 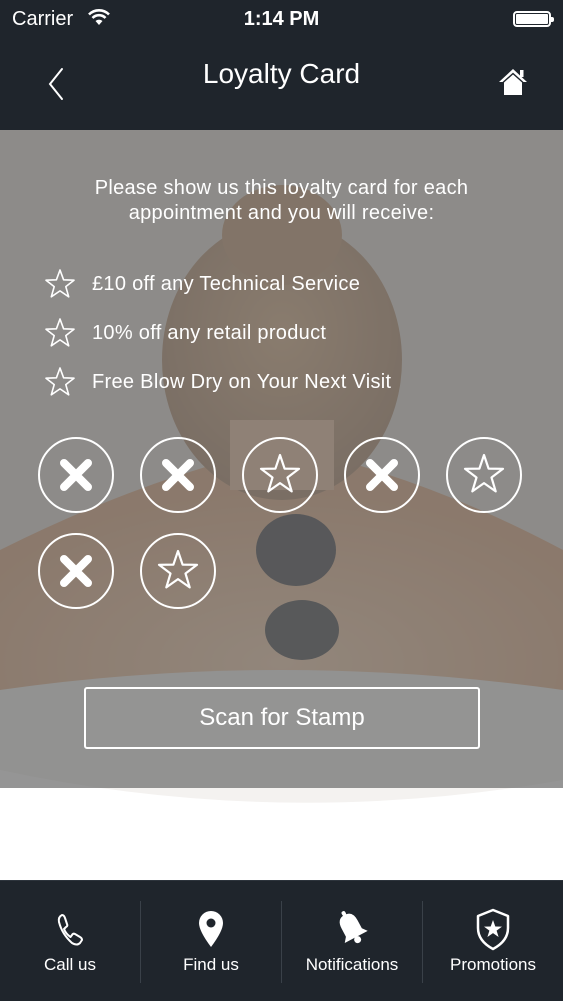 I want to click on phone-icon, so click(x=70, y=930).